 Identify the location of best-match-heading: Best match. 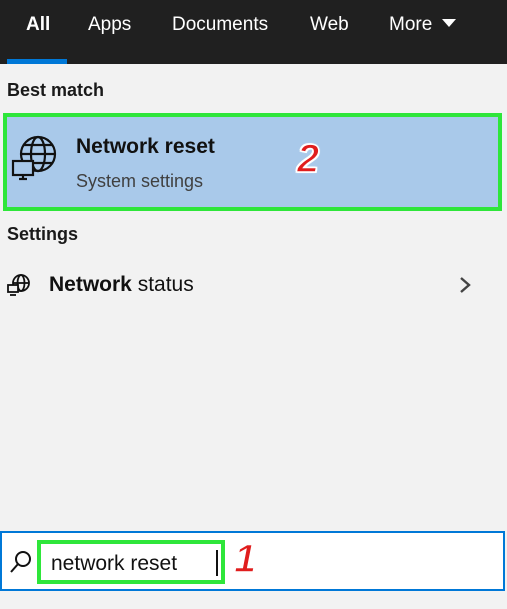
(56, 90).